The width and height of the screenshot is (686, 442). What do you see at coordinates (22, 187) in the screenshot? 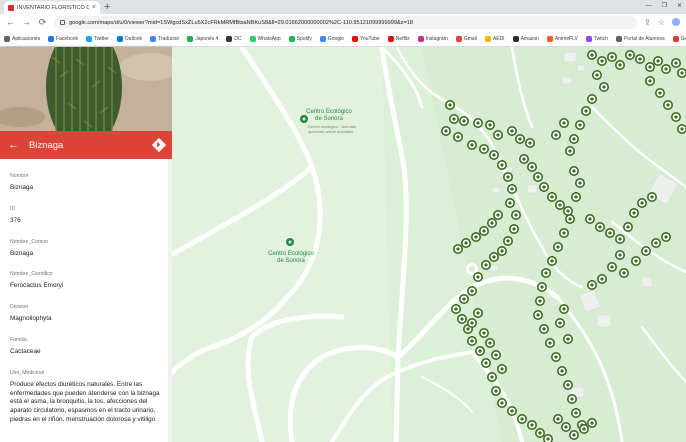
I see `field-value: Biznaga` at bounding box center [22, 187].